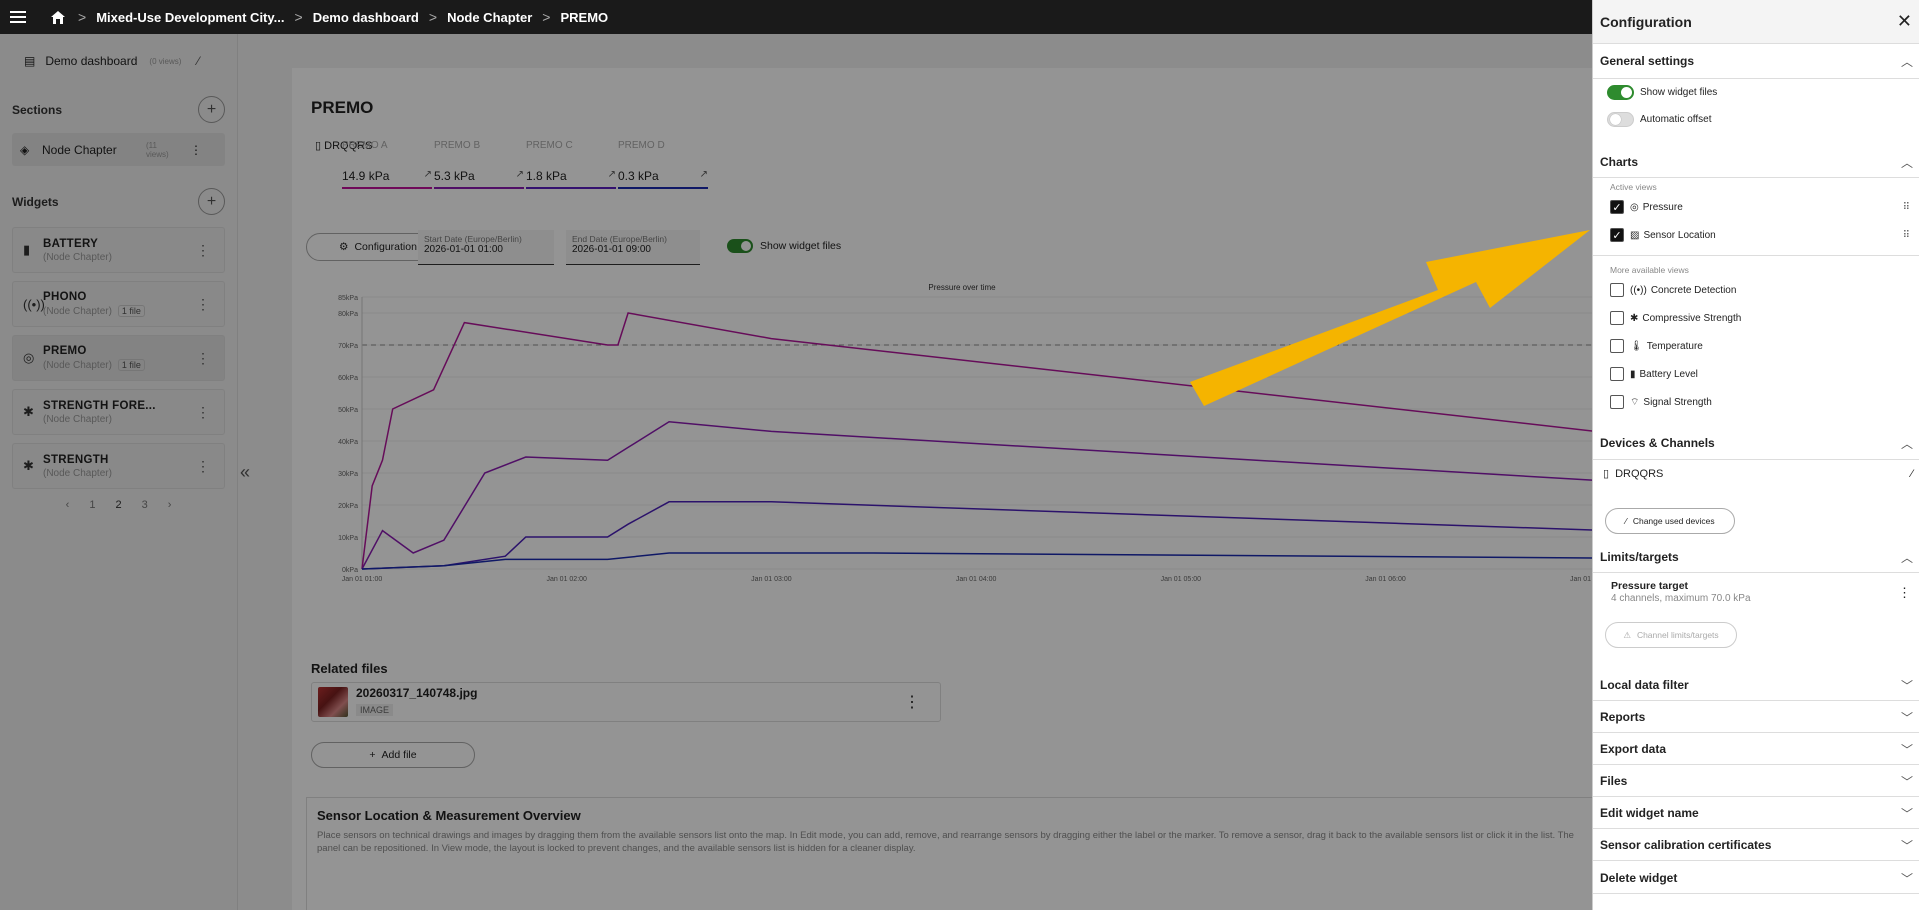  What do you see at coordinates (584, 17) in the screenshot?
I see `breadcrumb-widget: PREMO` at bounding box center [584, 17].